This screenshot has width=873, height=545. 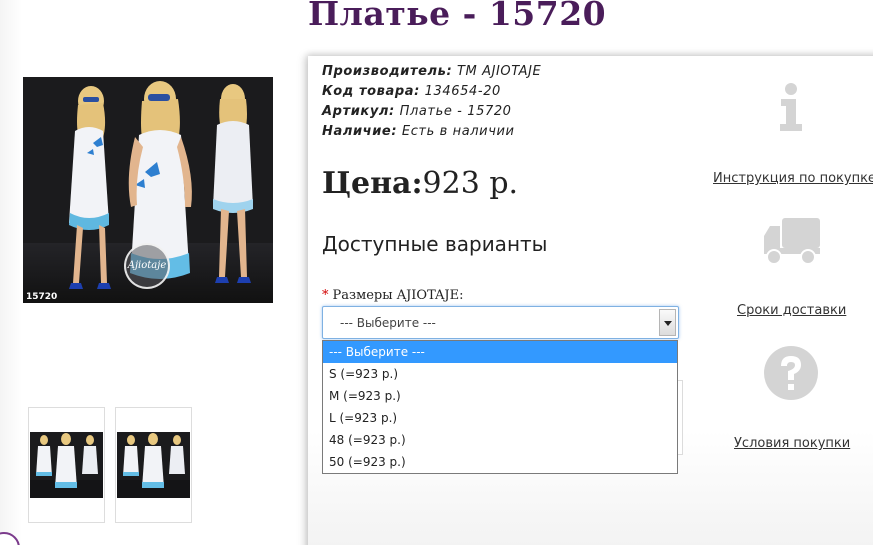 I want to click on spec-article: Артикул: Платье - 15720, so click(x=417, y=111).